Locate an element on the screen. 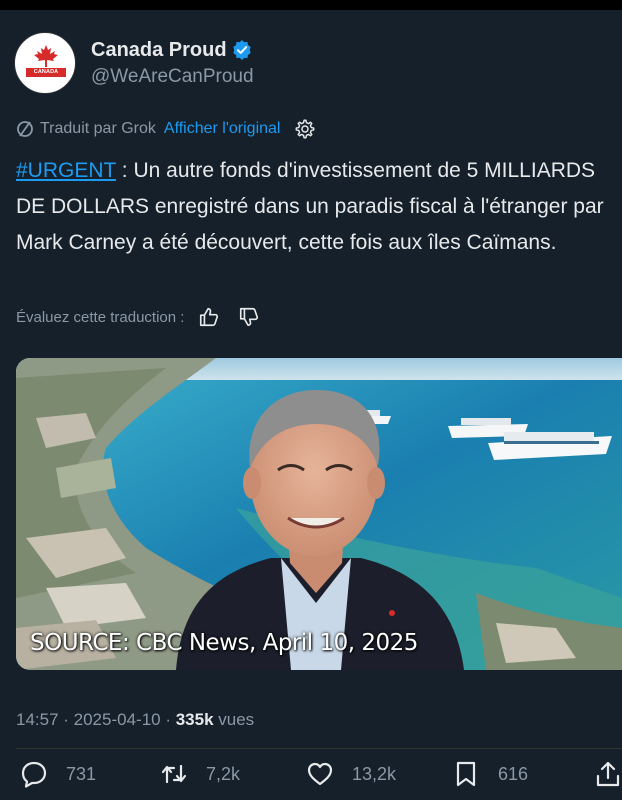 Image resolution: width=622 pixels, height=800 pixels. translation-row: Traduit par Grok Afficher l'original is located at coordinates (166, 129).